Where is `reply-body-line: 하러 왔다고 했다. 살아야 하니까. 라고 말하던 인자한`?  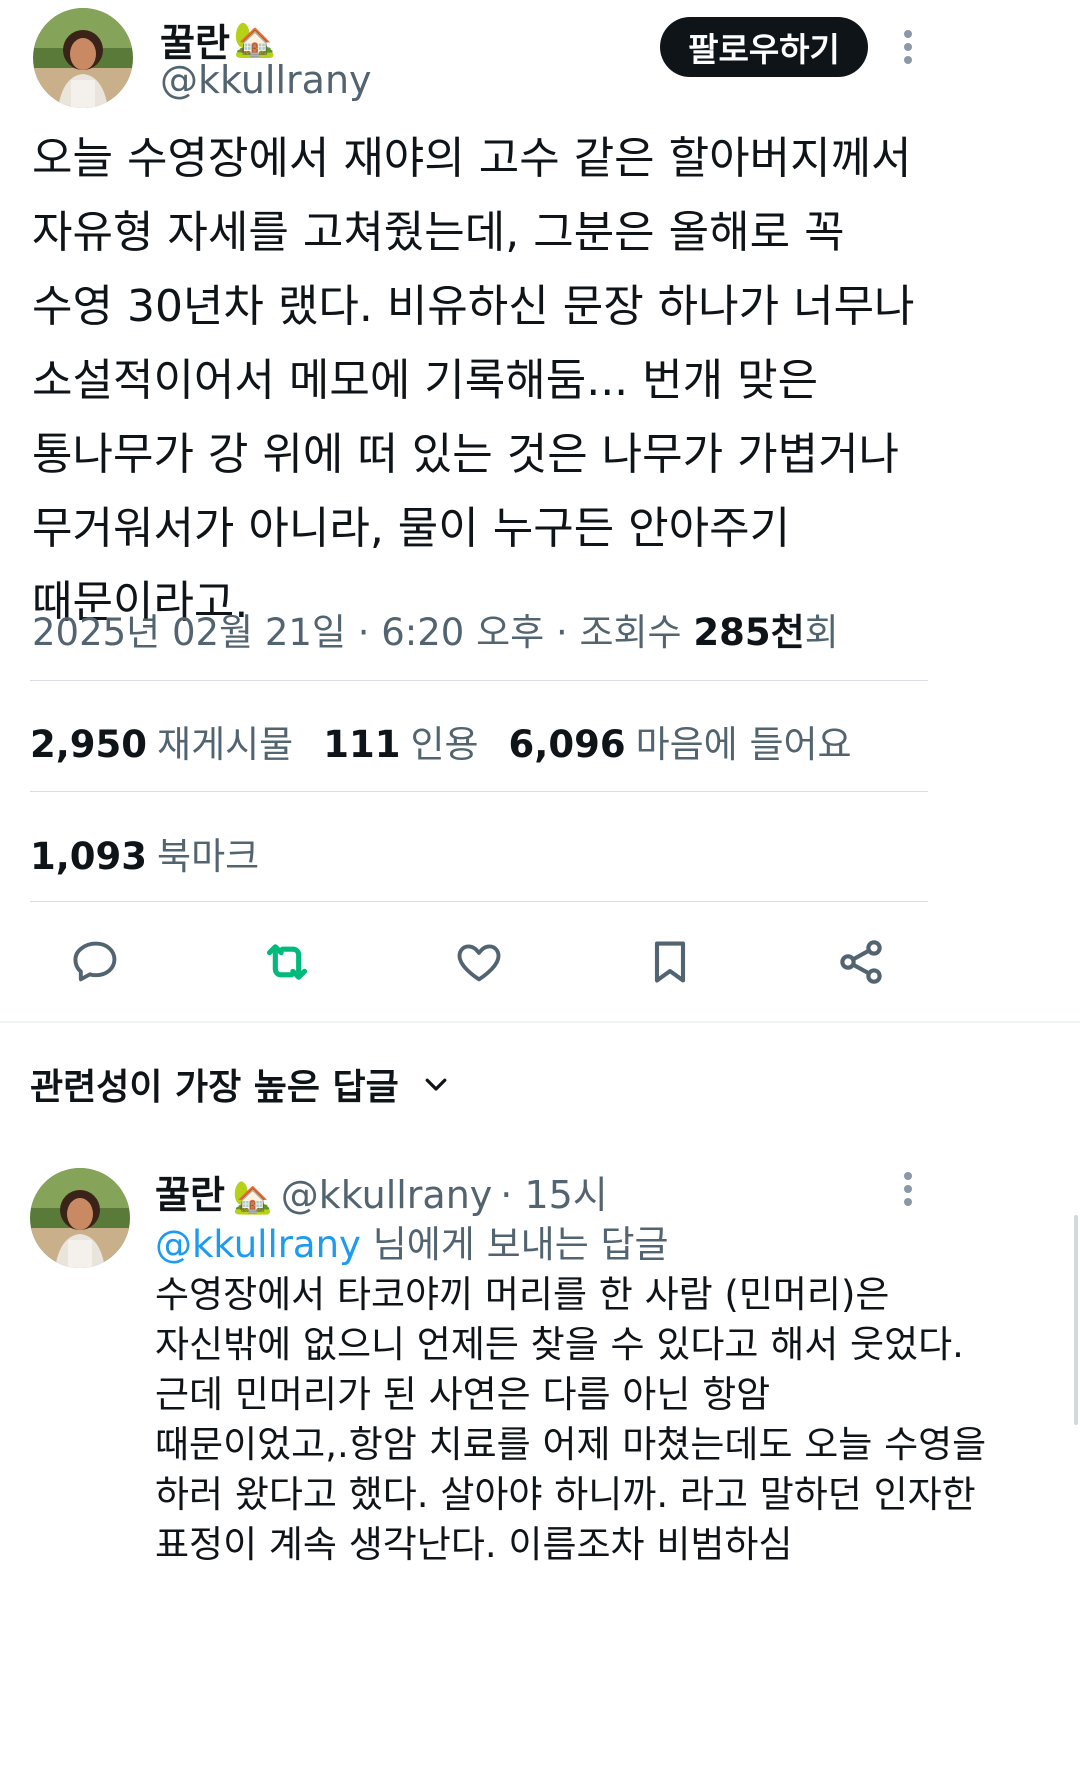 reply-body-line: 하러 왔다고 했다. 살아야 하니까. 라고 말하던 인자한 is located at coordinates (565, 1494).